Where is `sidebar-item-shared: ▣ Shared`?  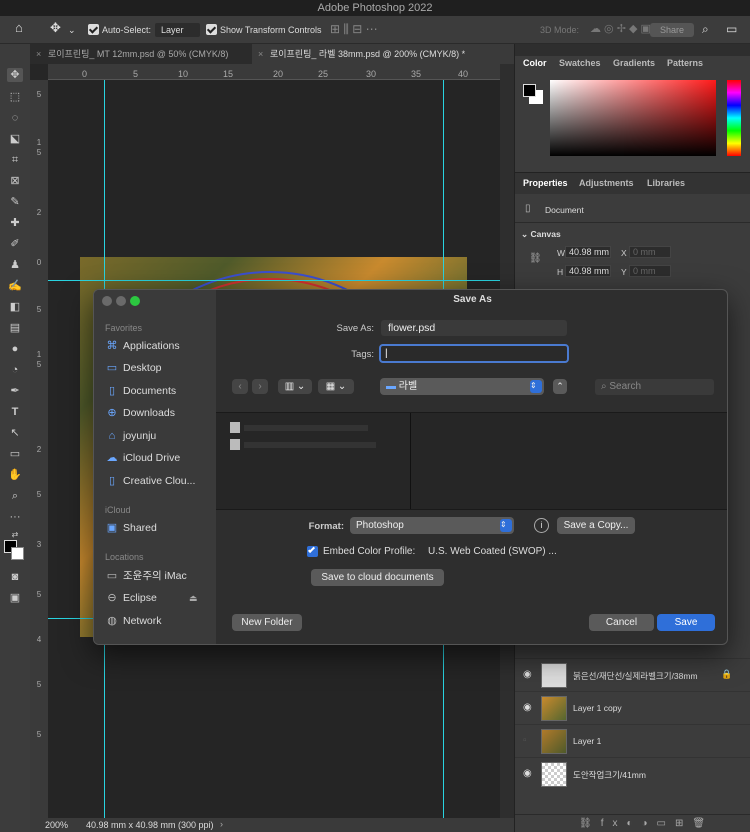 sidebar-item-shared: ▣ Shared is located at coordinates (159, 528).